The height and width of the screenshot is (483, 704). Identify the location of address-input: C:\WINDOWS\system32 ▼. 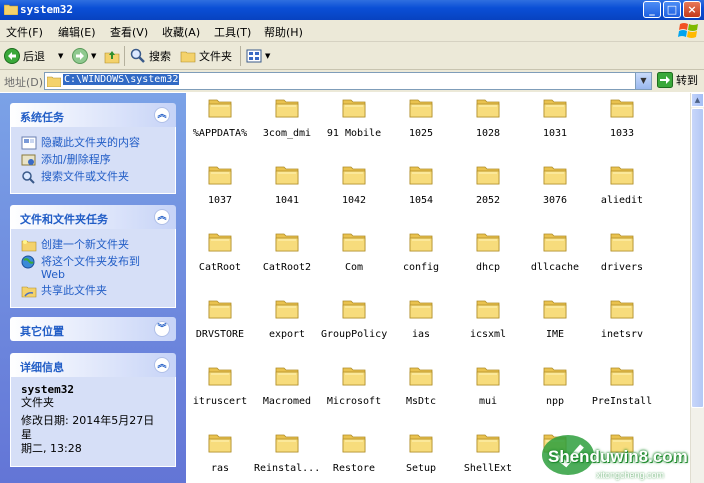
(348, 81).